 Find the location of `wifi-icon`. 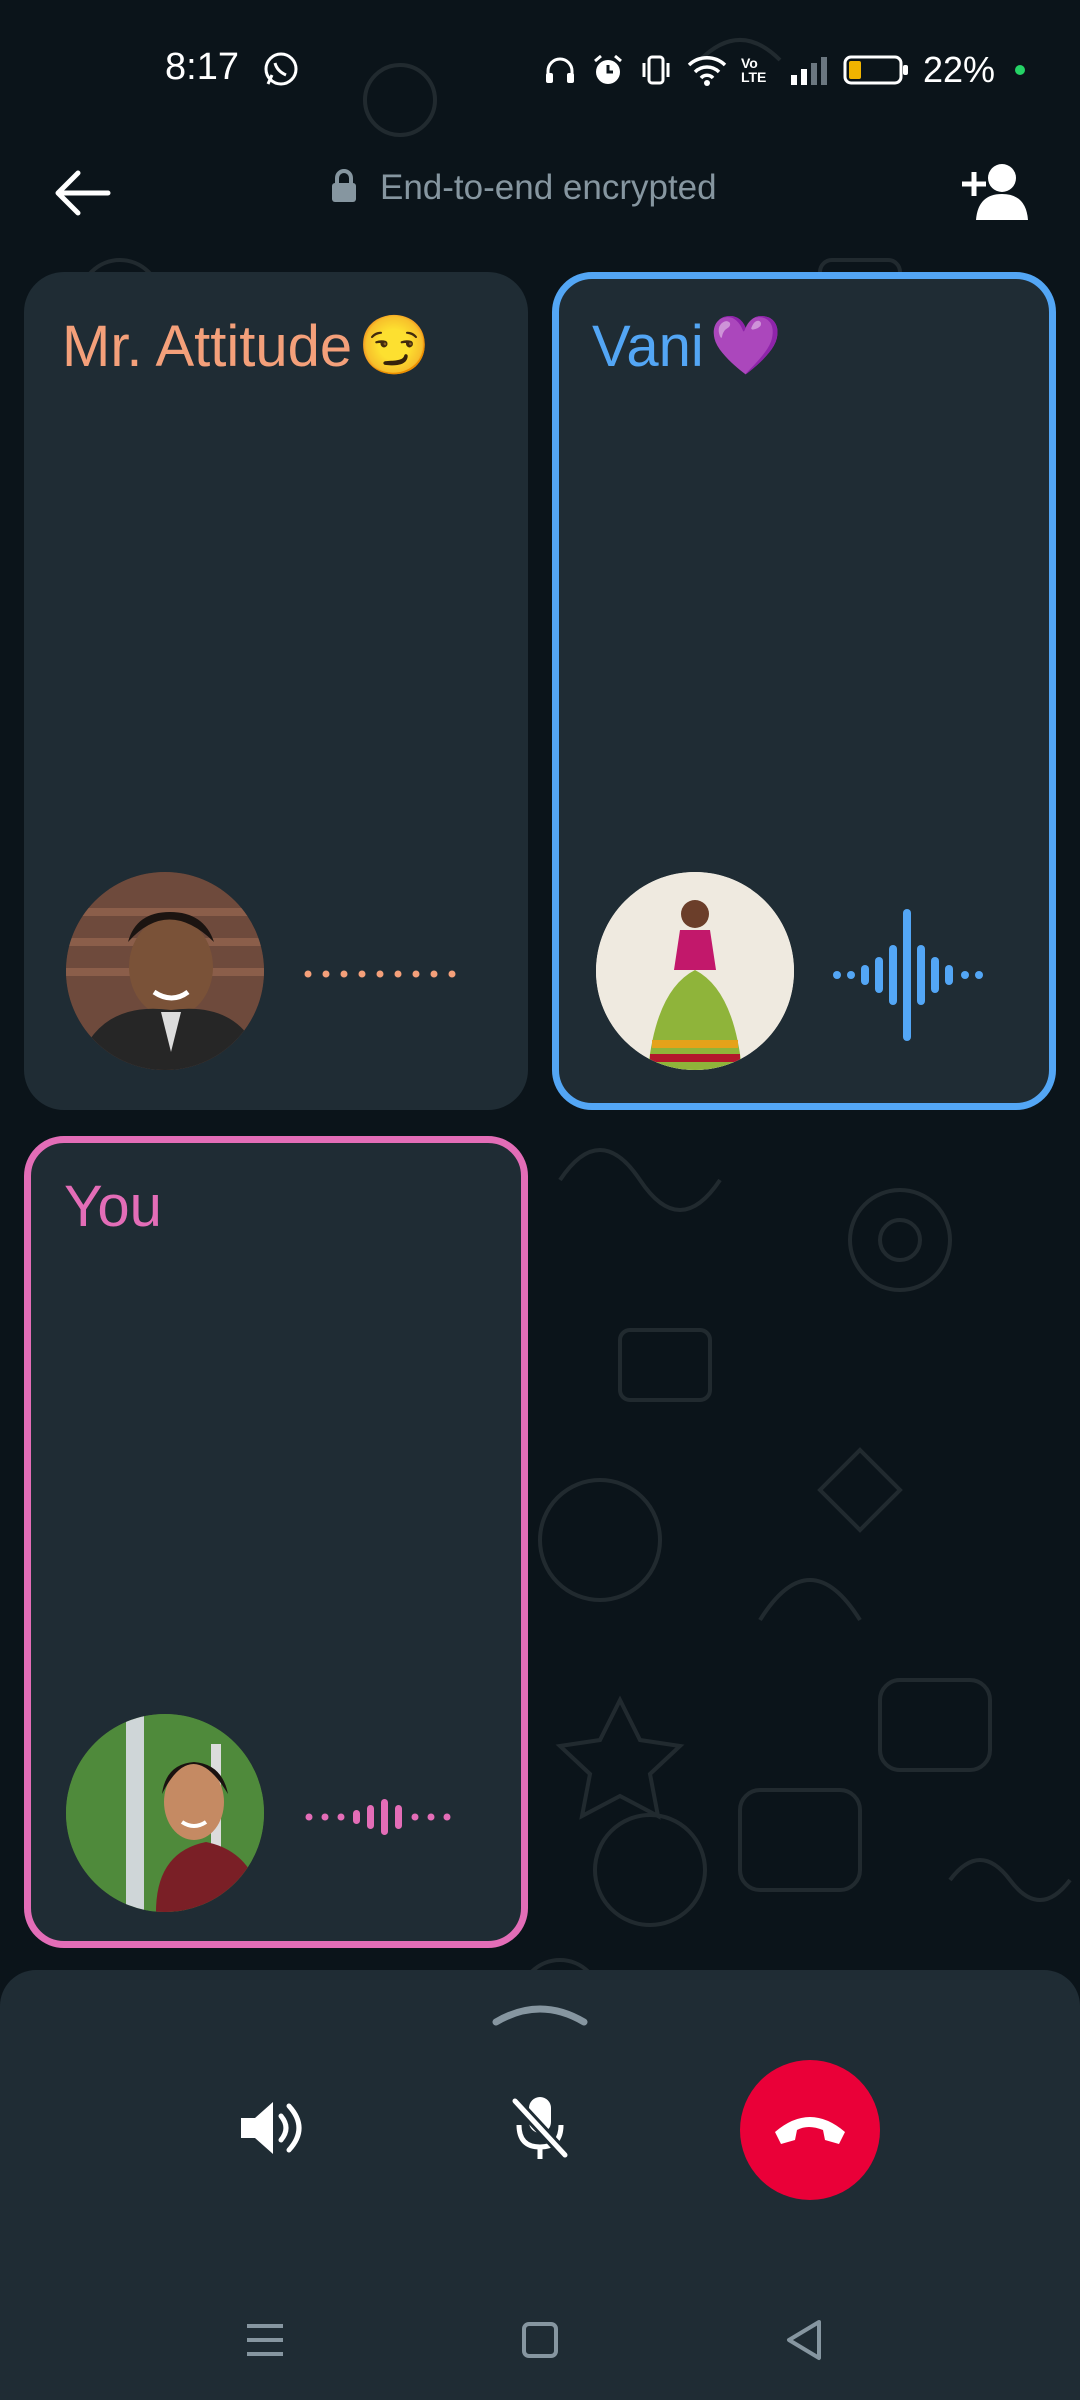

wifi-icon is located at coordinates (707, 70).